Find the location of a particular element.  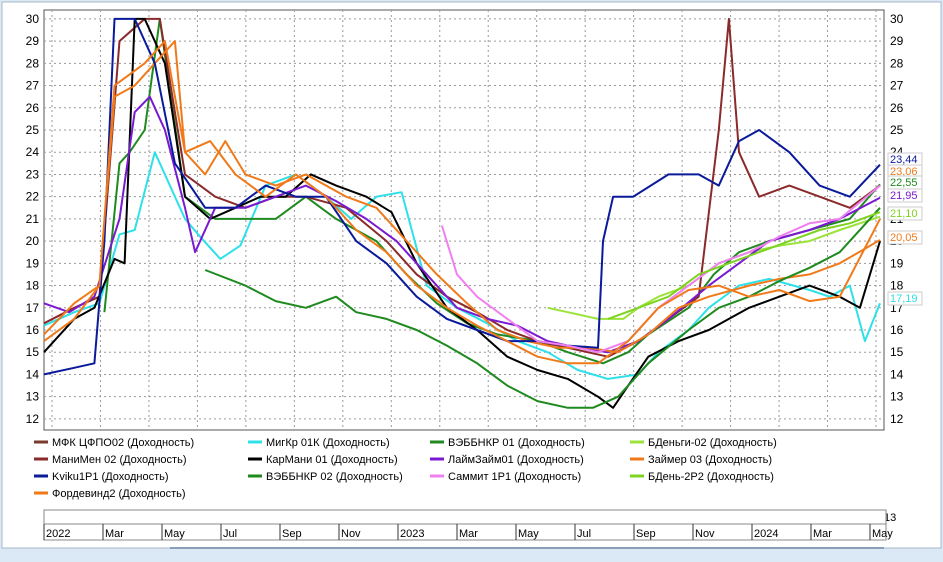

legend-item: БДеньги-02 (Доходность) is located at coordinates (712, 443).